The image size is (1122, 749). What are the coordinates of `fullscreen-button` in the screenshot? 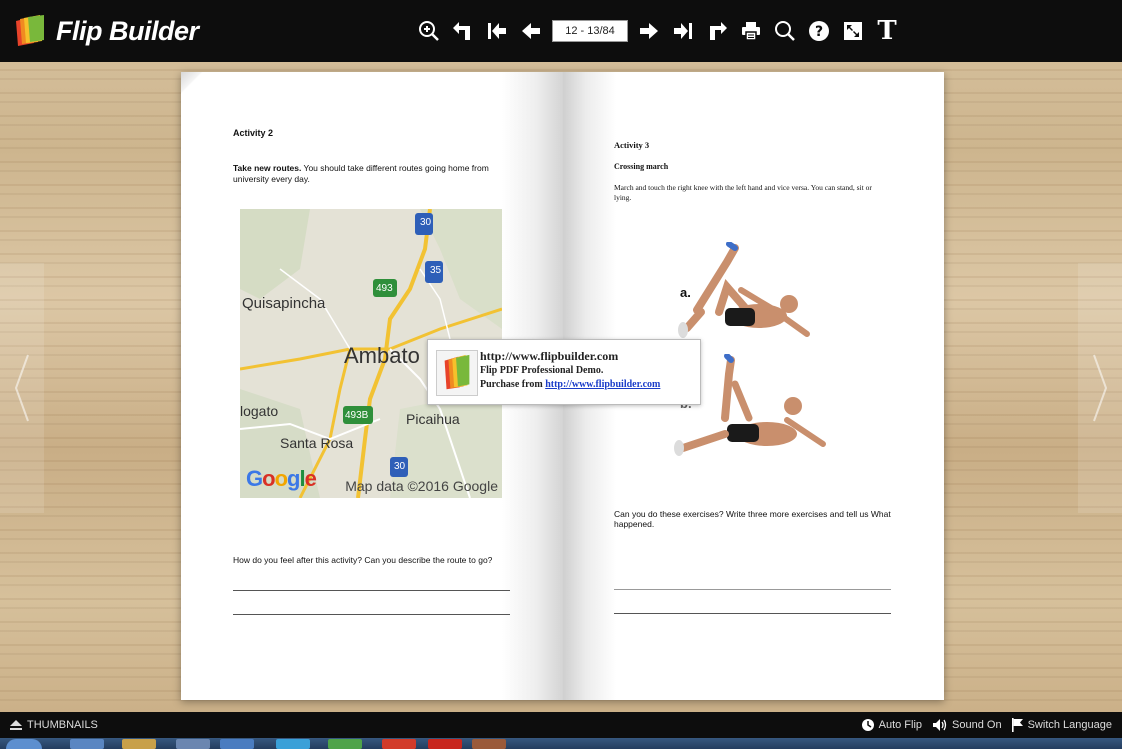 It's located at (853, 31).